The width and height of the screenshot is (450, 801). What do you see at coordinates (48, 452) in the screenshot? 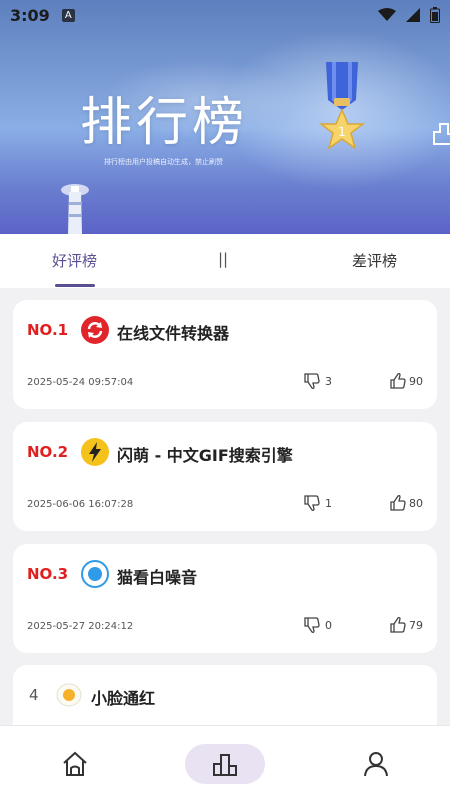
I see `rank-label: NO.2` at bounding box center [48, 452].